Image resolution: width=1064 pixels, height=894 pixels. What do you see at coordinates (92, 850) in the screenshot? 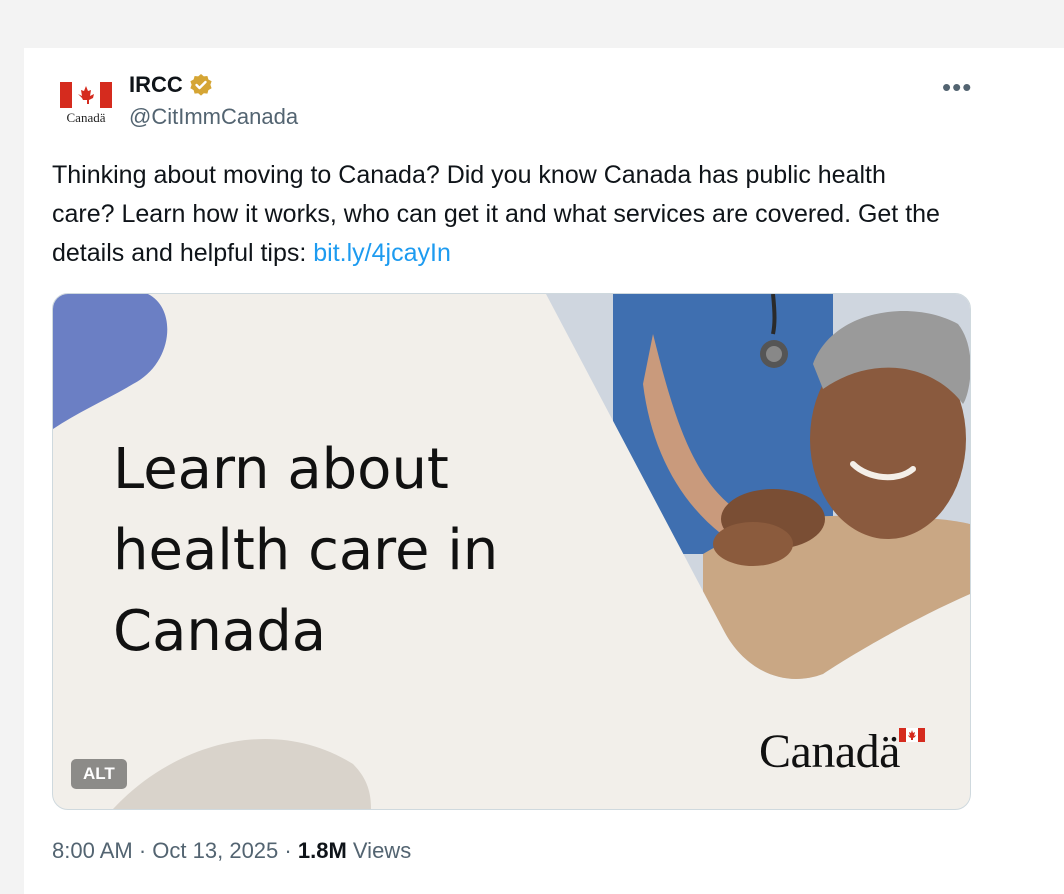
I see `tweet-time: 8:00 AM` at bounding box center [92, 850].